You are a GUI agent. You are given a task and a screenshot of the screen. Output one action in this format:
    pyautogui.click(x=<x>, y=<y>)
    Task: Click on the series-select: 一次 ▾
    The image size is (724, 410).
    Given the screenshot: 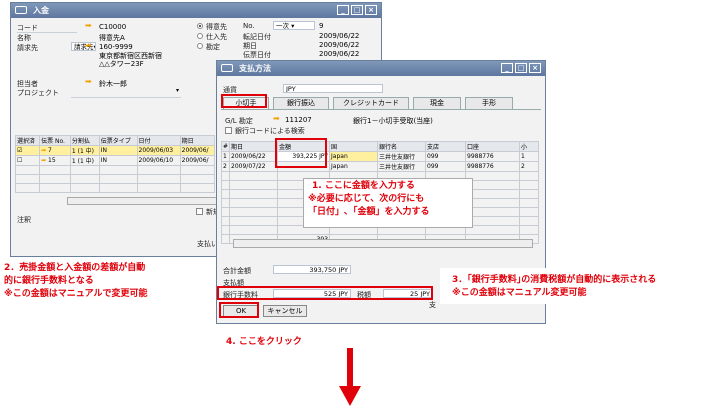 What is the action you would take?
    pyautogui.click(x=294, y=25)
    